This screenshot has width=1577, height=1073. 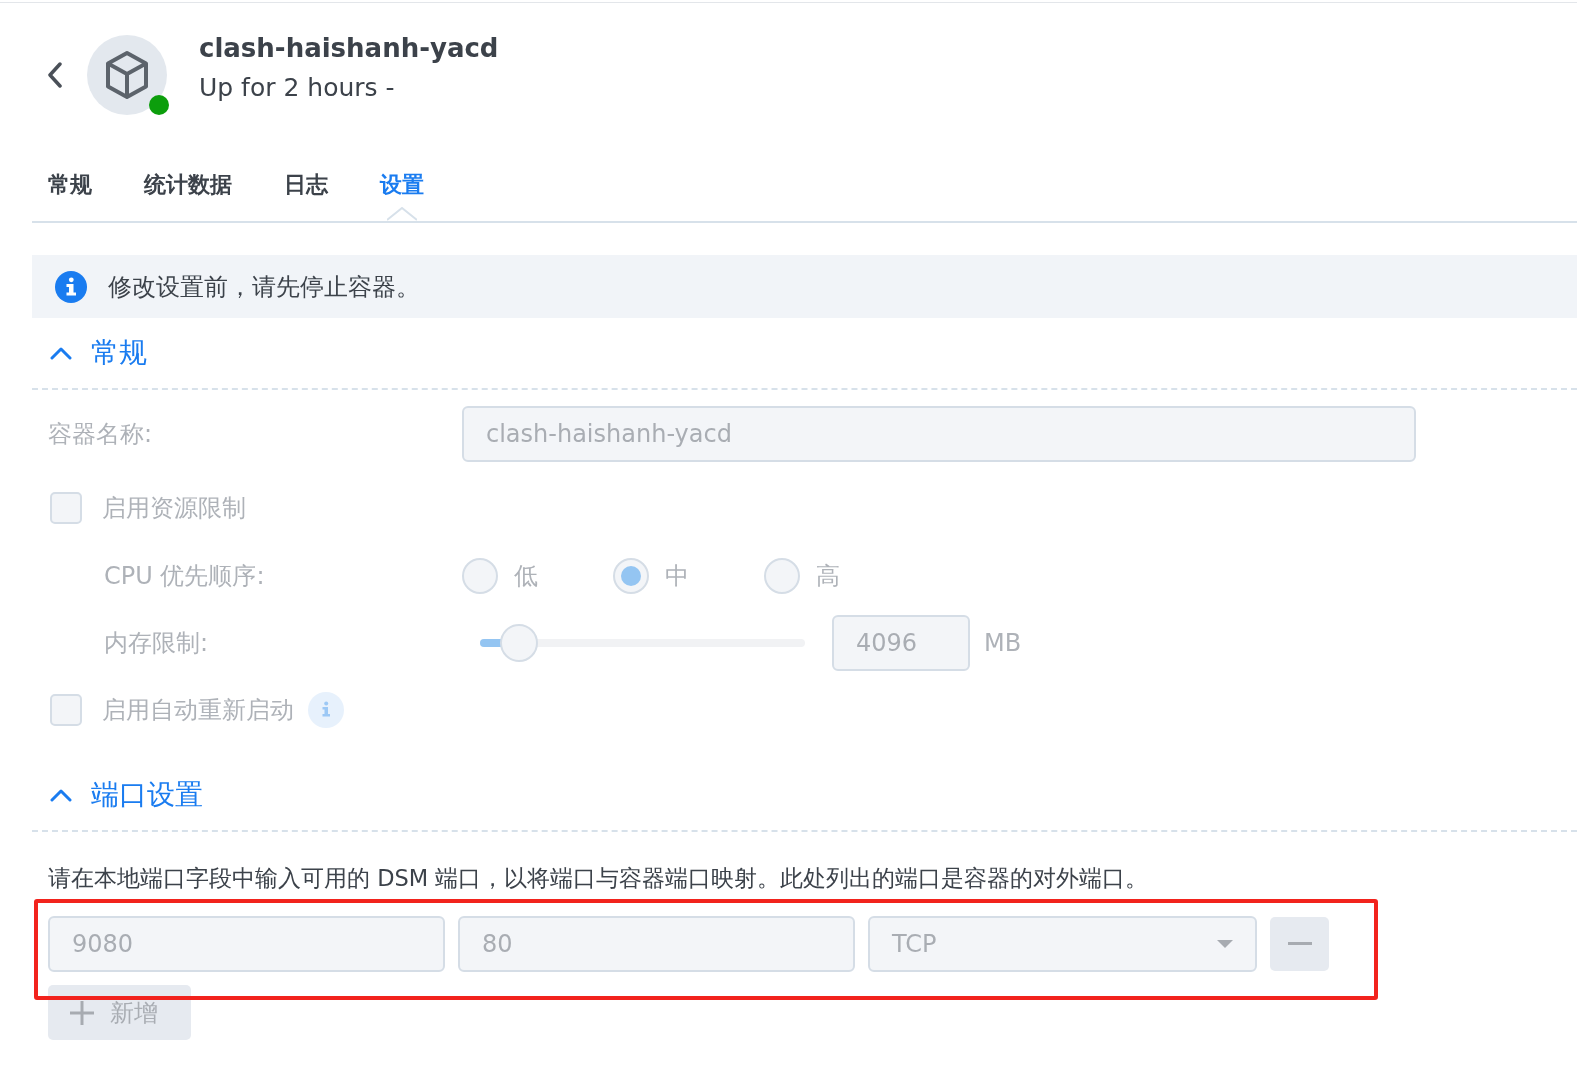 I want to click on caret-icon, so click(x=1225, y=944).